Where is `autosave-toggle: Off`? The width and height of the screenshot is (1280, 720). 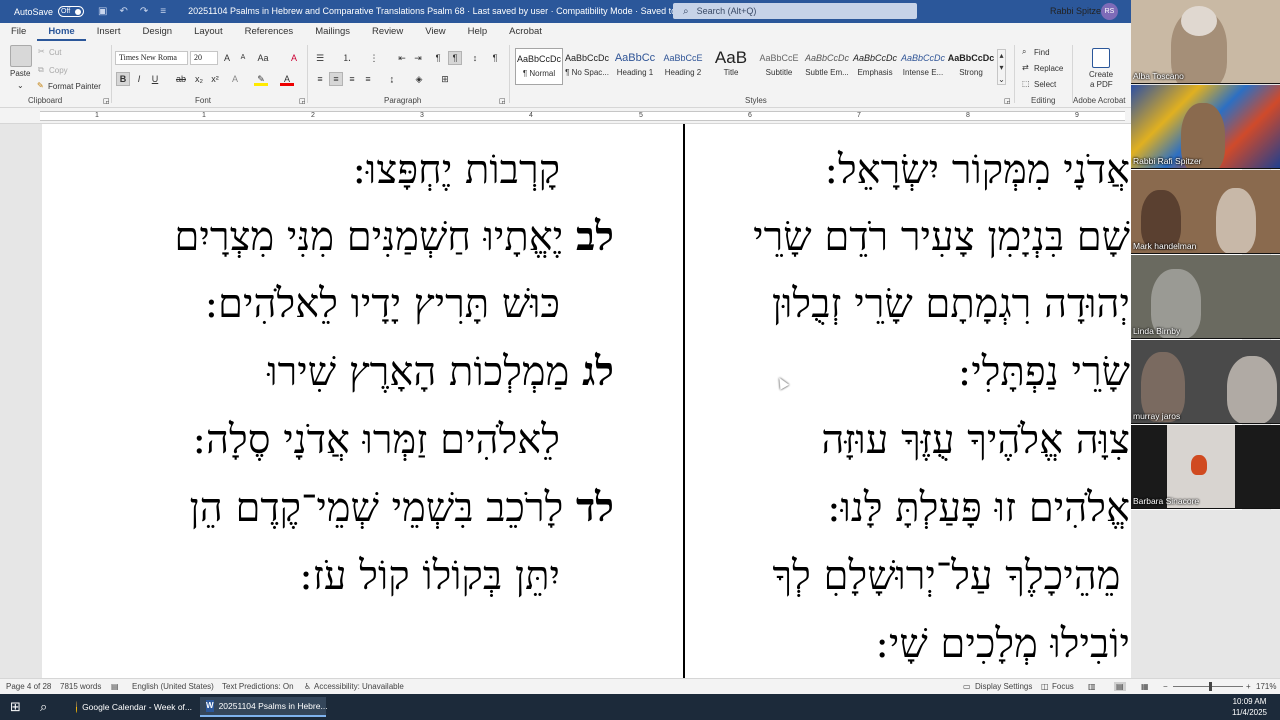
autosave-toggle: Off is located at coordinates (71, 11).